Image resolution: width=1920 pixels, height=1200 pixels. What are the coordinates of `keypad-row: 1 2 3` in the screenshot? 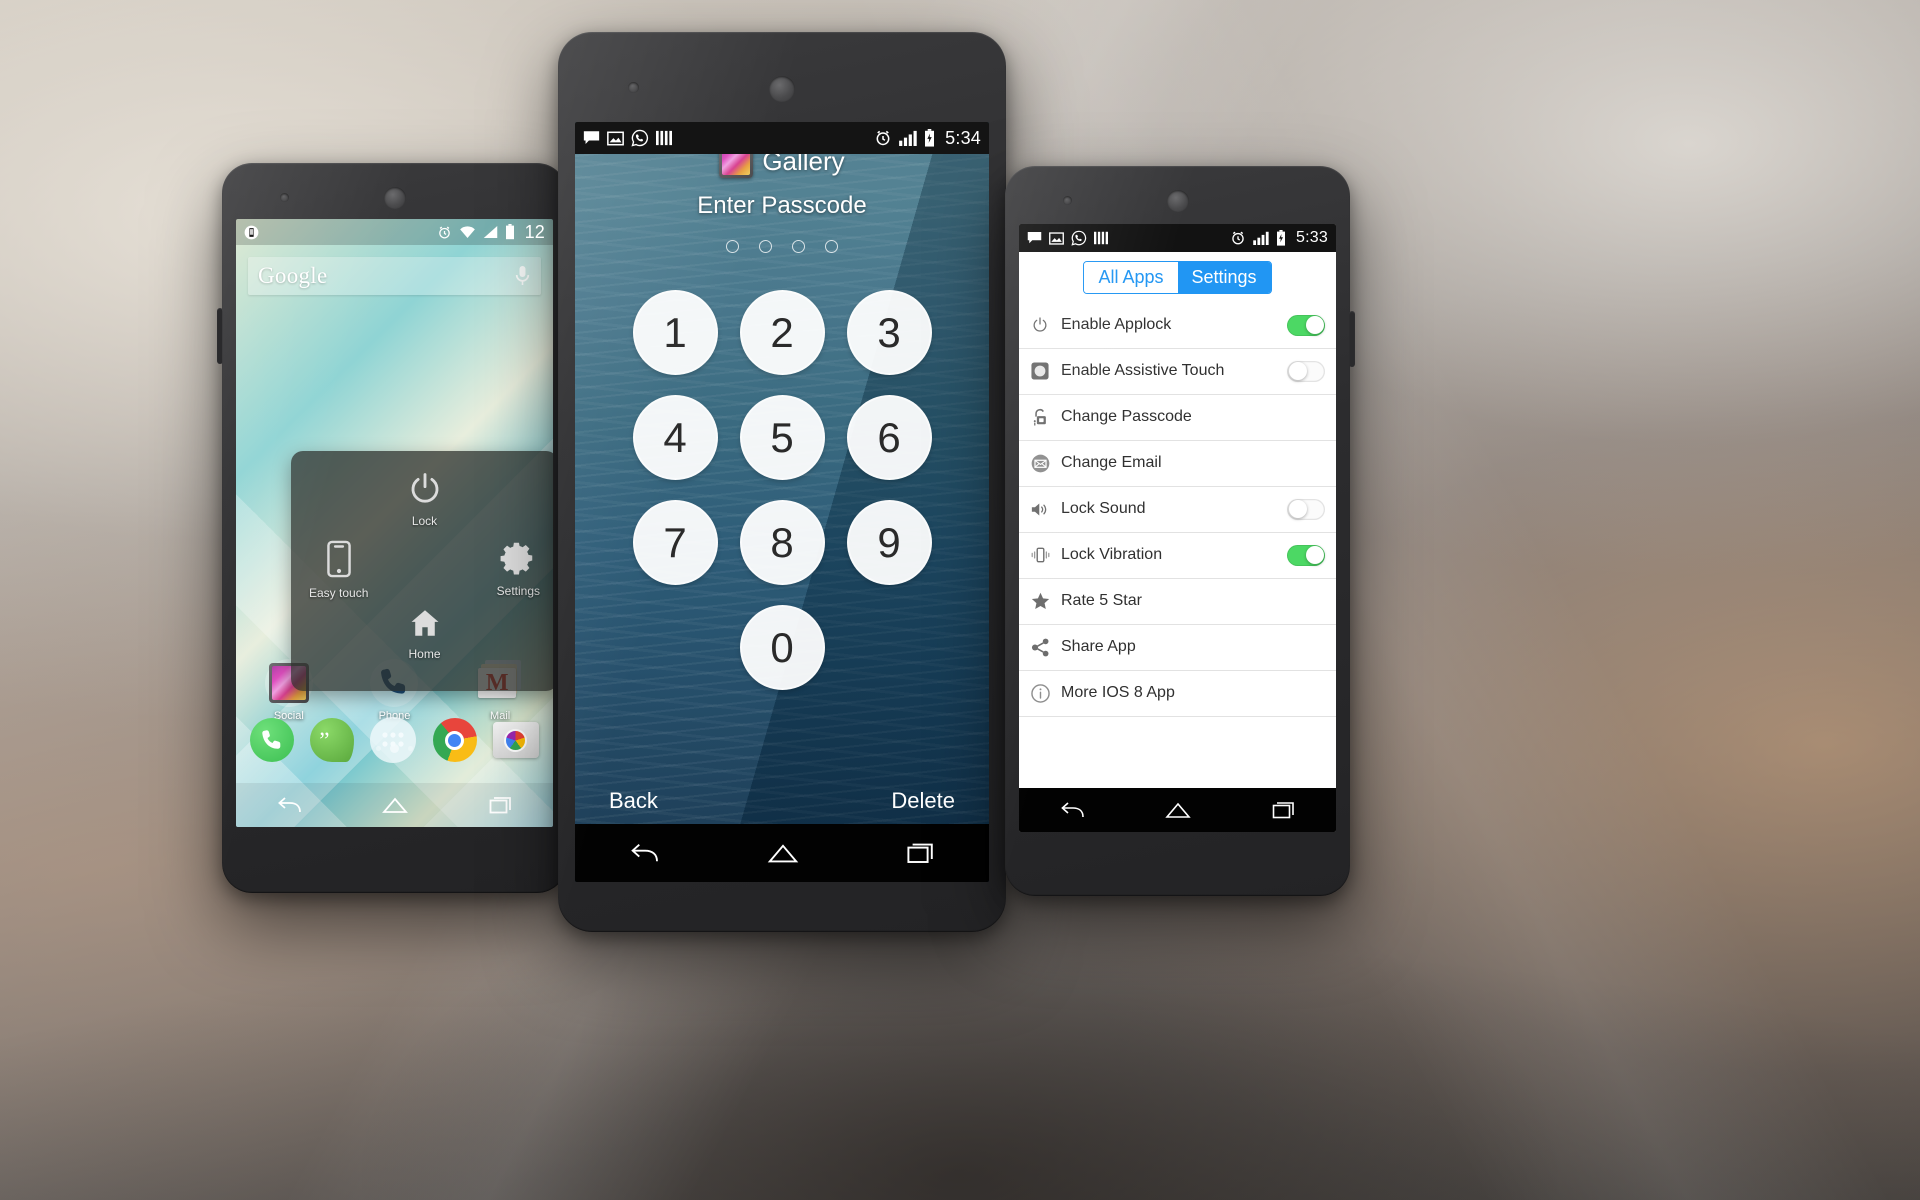 It's located at (782, 332).